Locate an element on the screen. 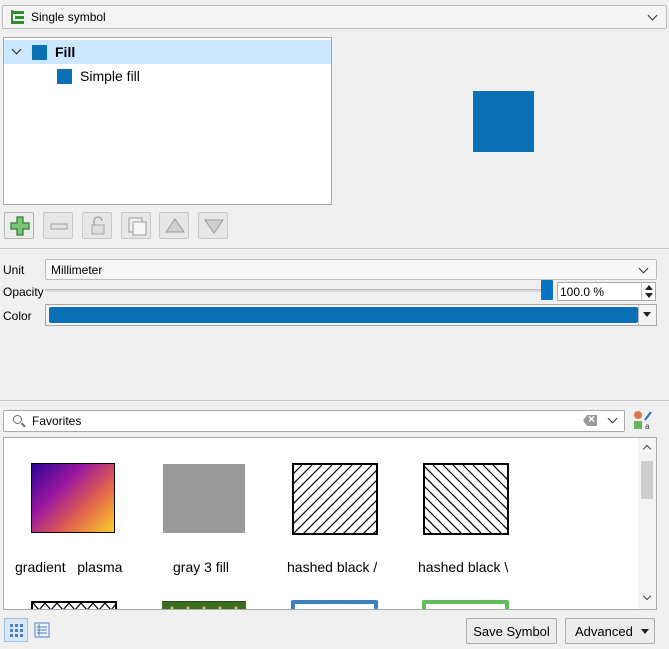  renderer-type-label: Single symbol is located at coordinates (68, 17).